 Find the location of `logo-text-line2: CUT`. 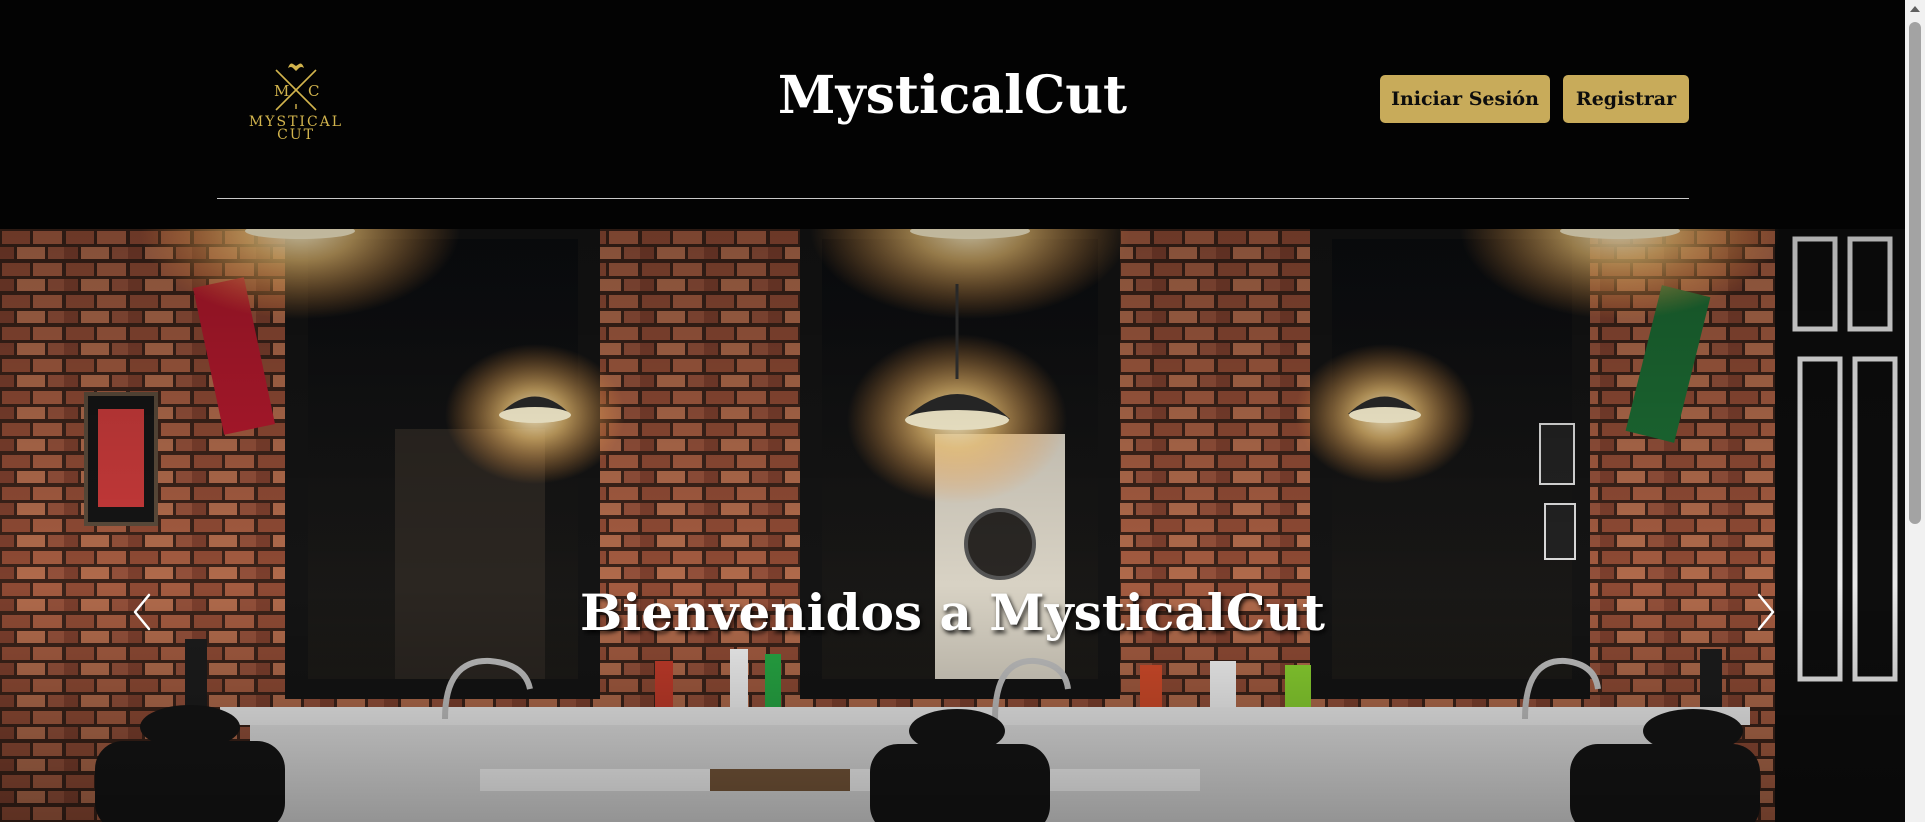

logo-text-line2: CUT is located at coordinates (296, 135).